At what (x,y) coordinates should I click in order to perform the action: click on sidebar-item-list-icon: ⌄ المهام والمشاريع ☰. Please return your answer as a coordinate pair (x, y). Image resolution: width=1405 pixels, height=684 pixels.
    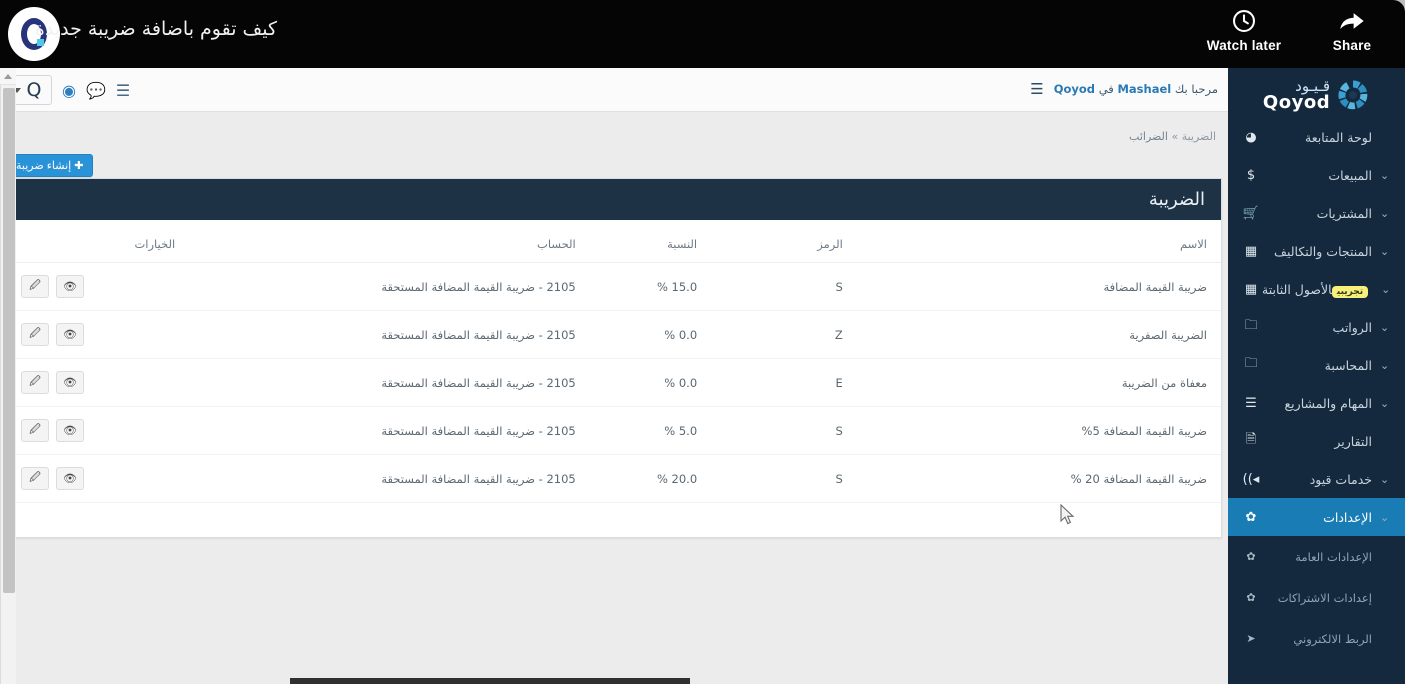
    Looking at the image, I should click on (1316, 403).